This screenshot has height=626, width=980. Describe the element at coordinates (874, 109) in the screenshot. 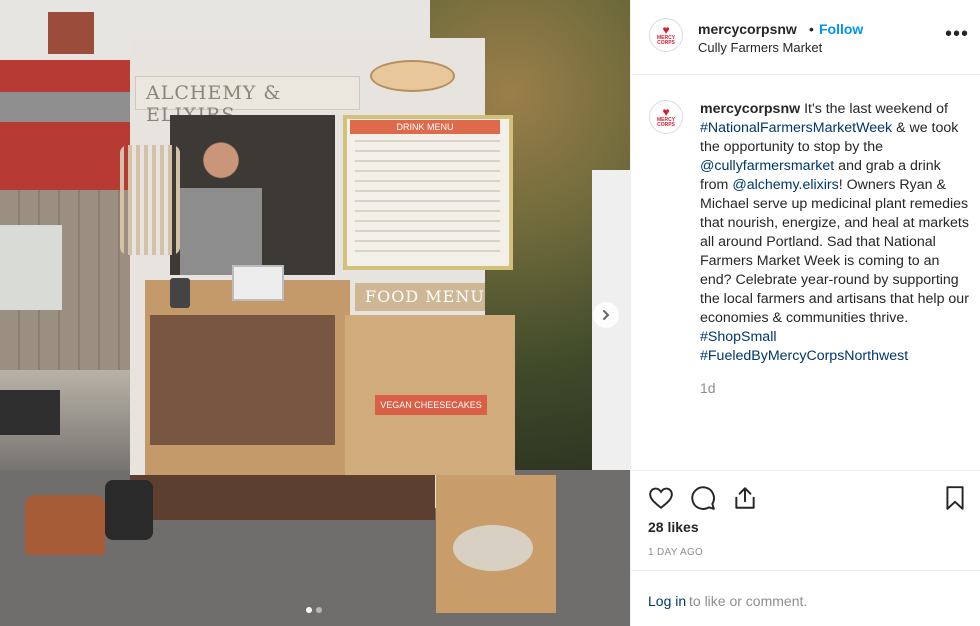

I see `caption-text-1: It's the last weekend of` at that location.